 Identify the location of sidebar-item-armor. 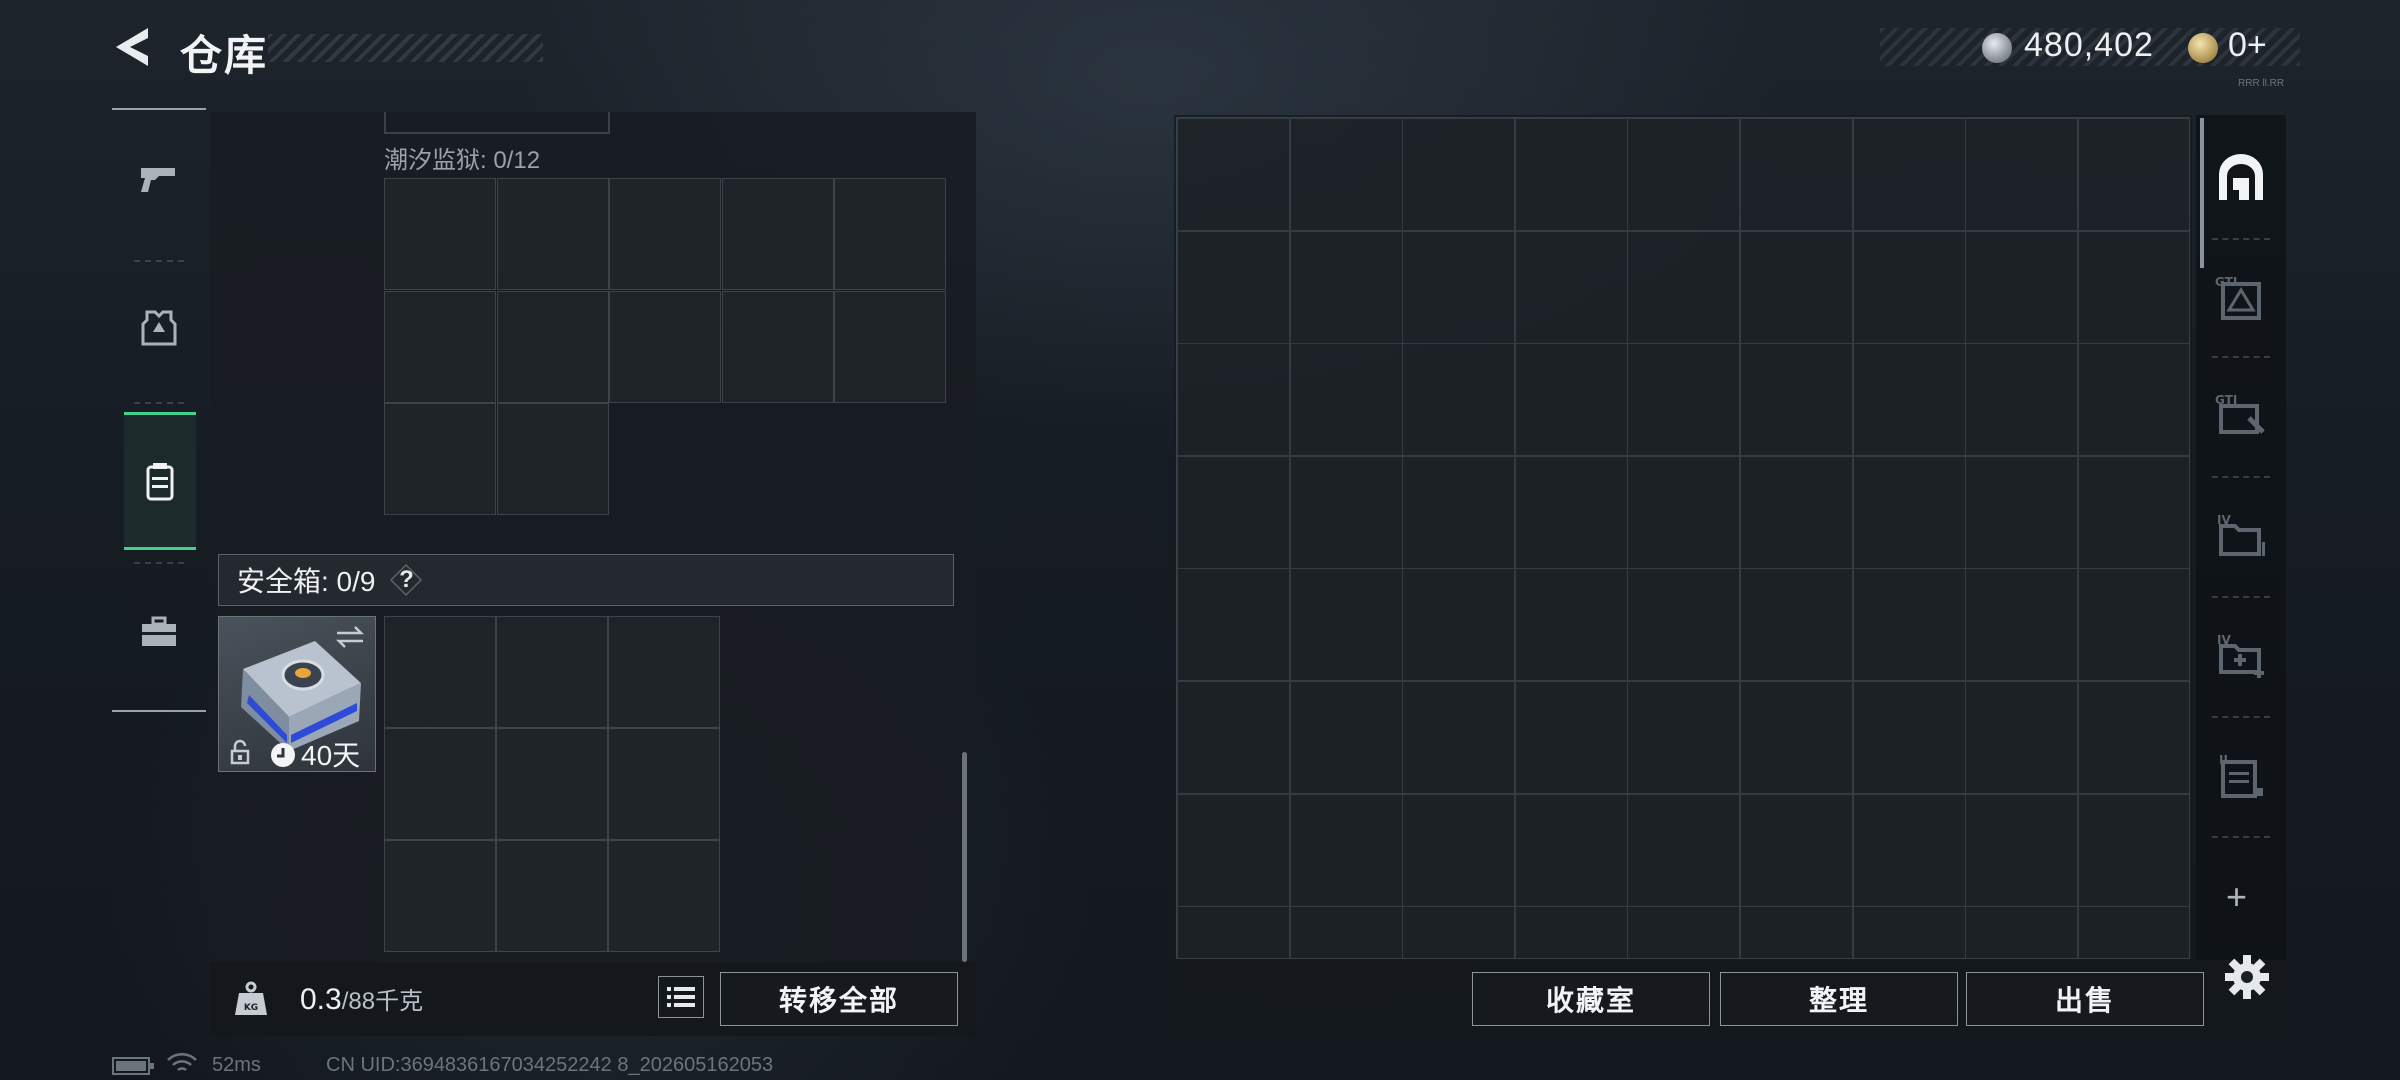
(159, 328).